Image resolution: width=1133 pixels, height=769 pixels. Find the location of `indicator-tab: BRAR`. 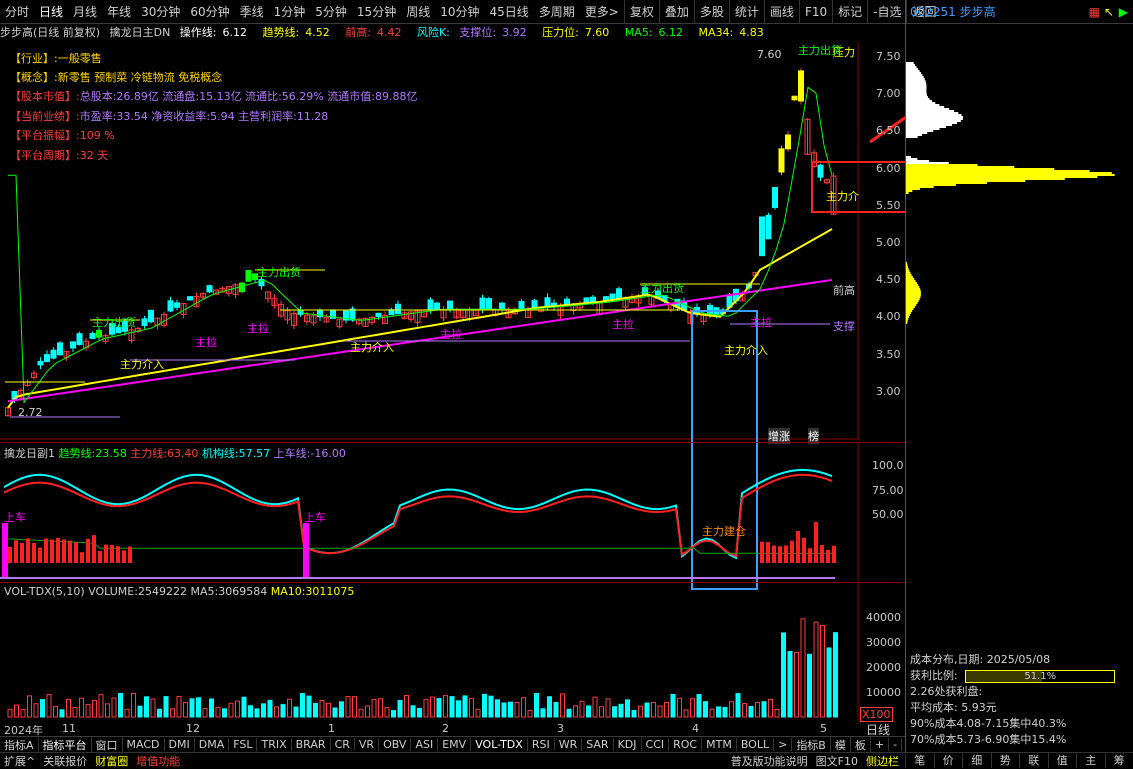

indicator-tab: BRAR is located at coordinates (311, 744).